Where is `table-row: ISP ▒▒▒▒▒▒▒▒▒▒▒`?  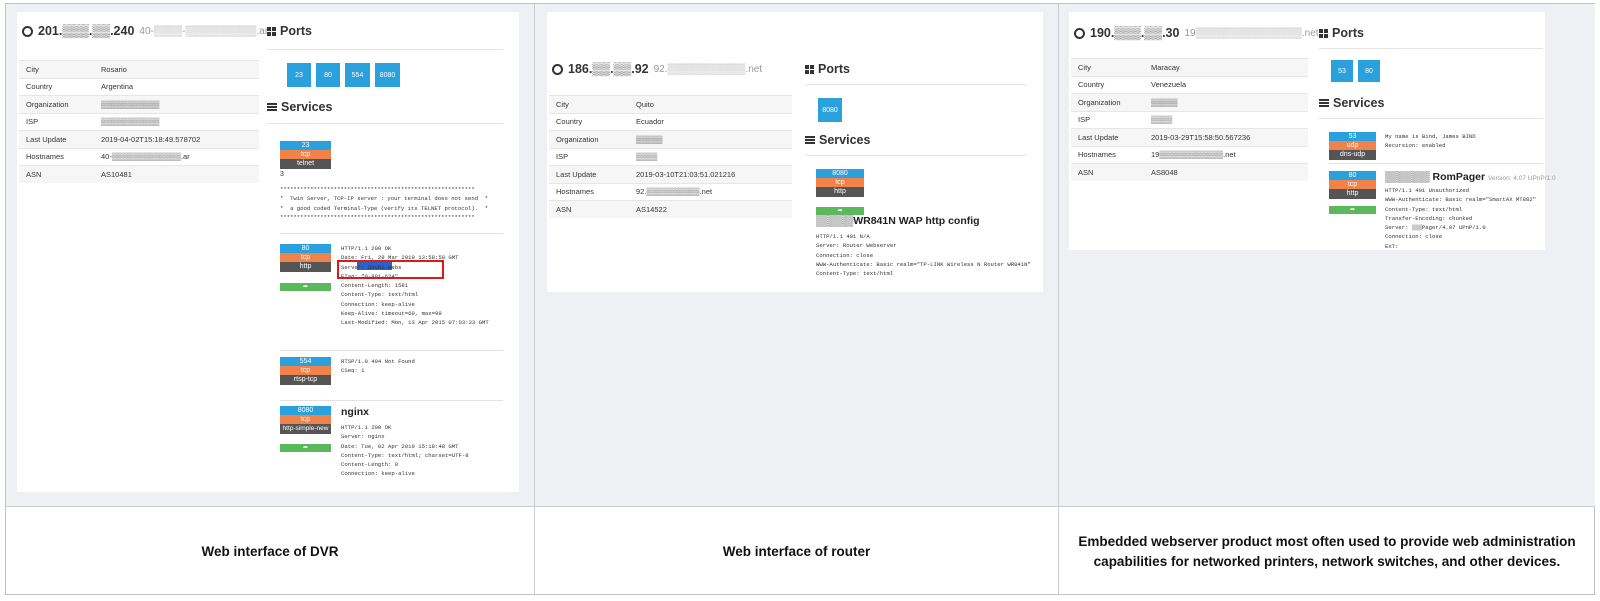 table-row: ISP ▒▒▒▒▒▒▒▒▒▒▒ is located at coordinates (139, 122).